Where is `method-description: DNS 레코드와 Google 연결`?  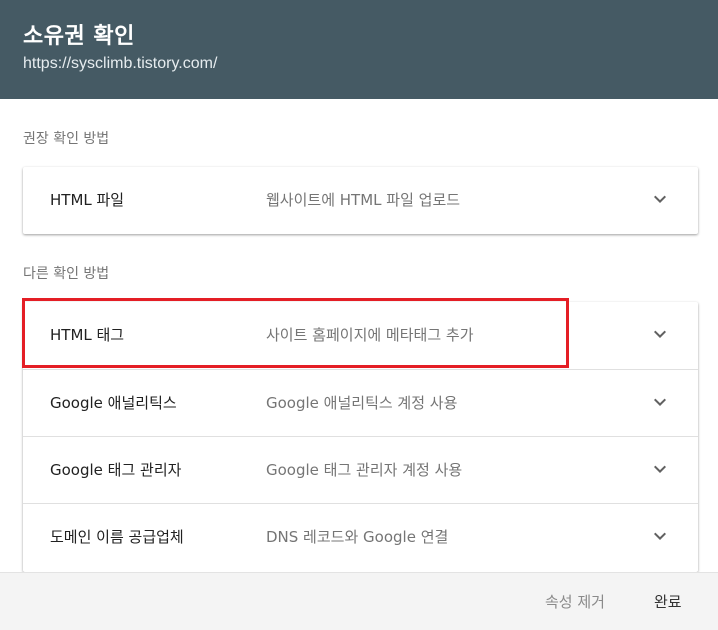 method-description: DNS 레코드와 Google 연결 is located at coordinates (357, 537).